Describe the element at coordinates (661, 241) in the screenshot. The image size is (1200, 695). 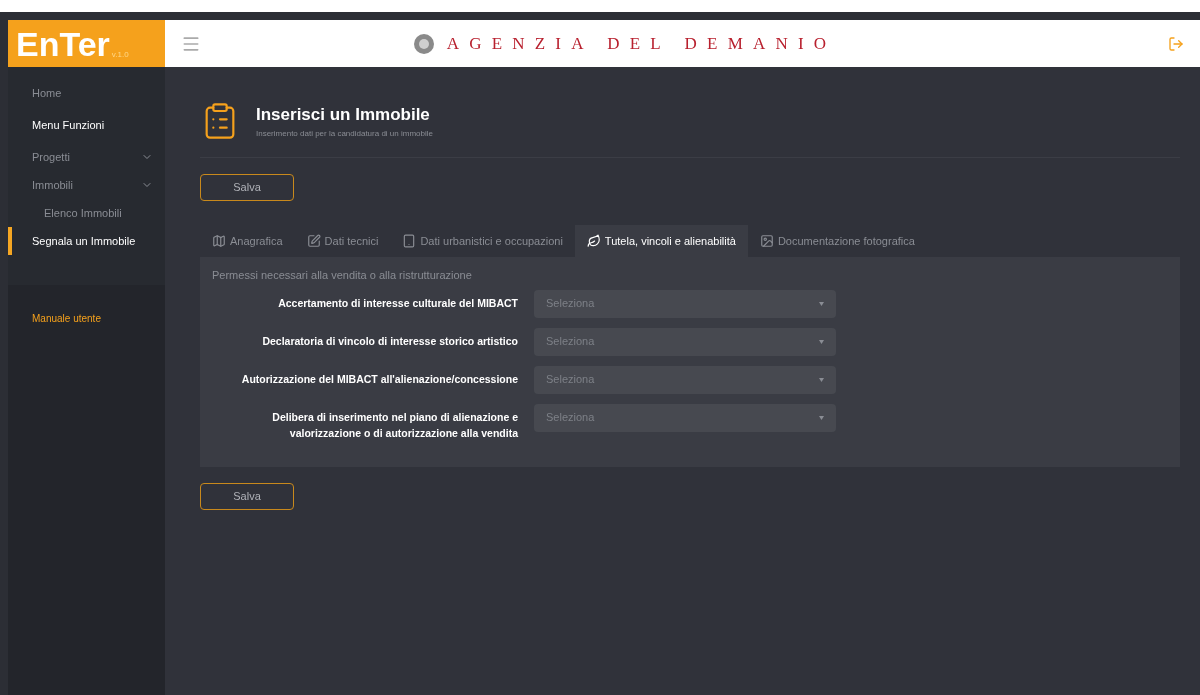
I see `tab: Tutela, vincoli e alienabilità` at that location.